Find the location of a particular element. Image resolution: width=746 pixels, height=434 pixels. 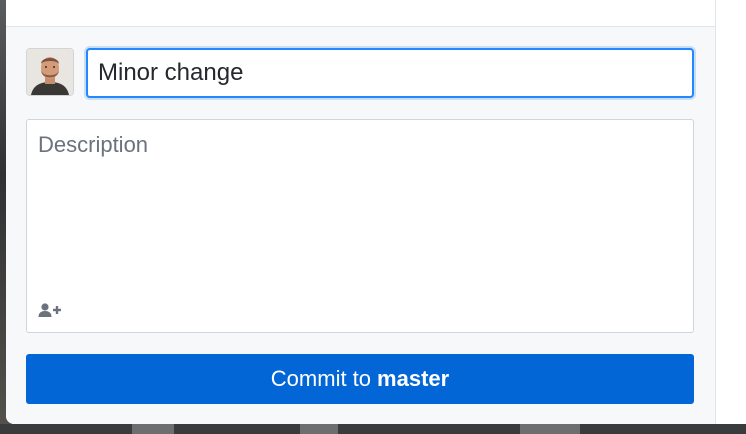

add-coauthor-icon is located at coordinates (49, 310).